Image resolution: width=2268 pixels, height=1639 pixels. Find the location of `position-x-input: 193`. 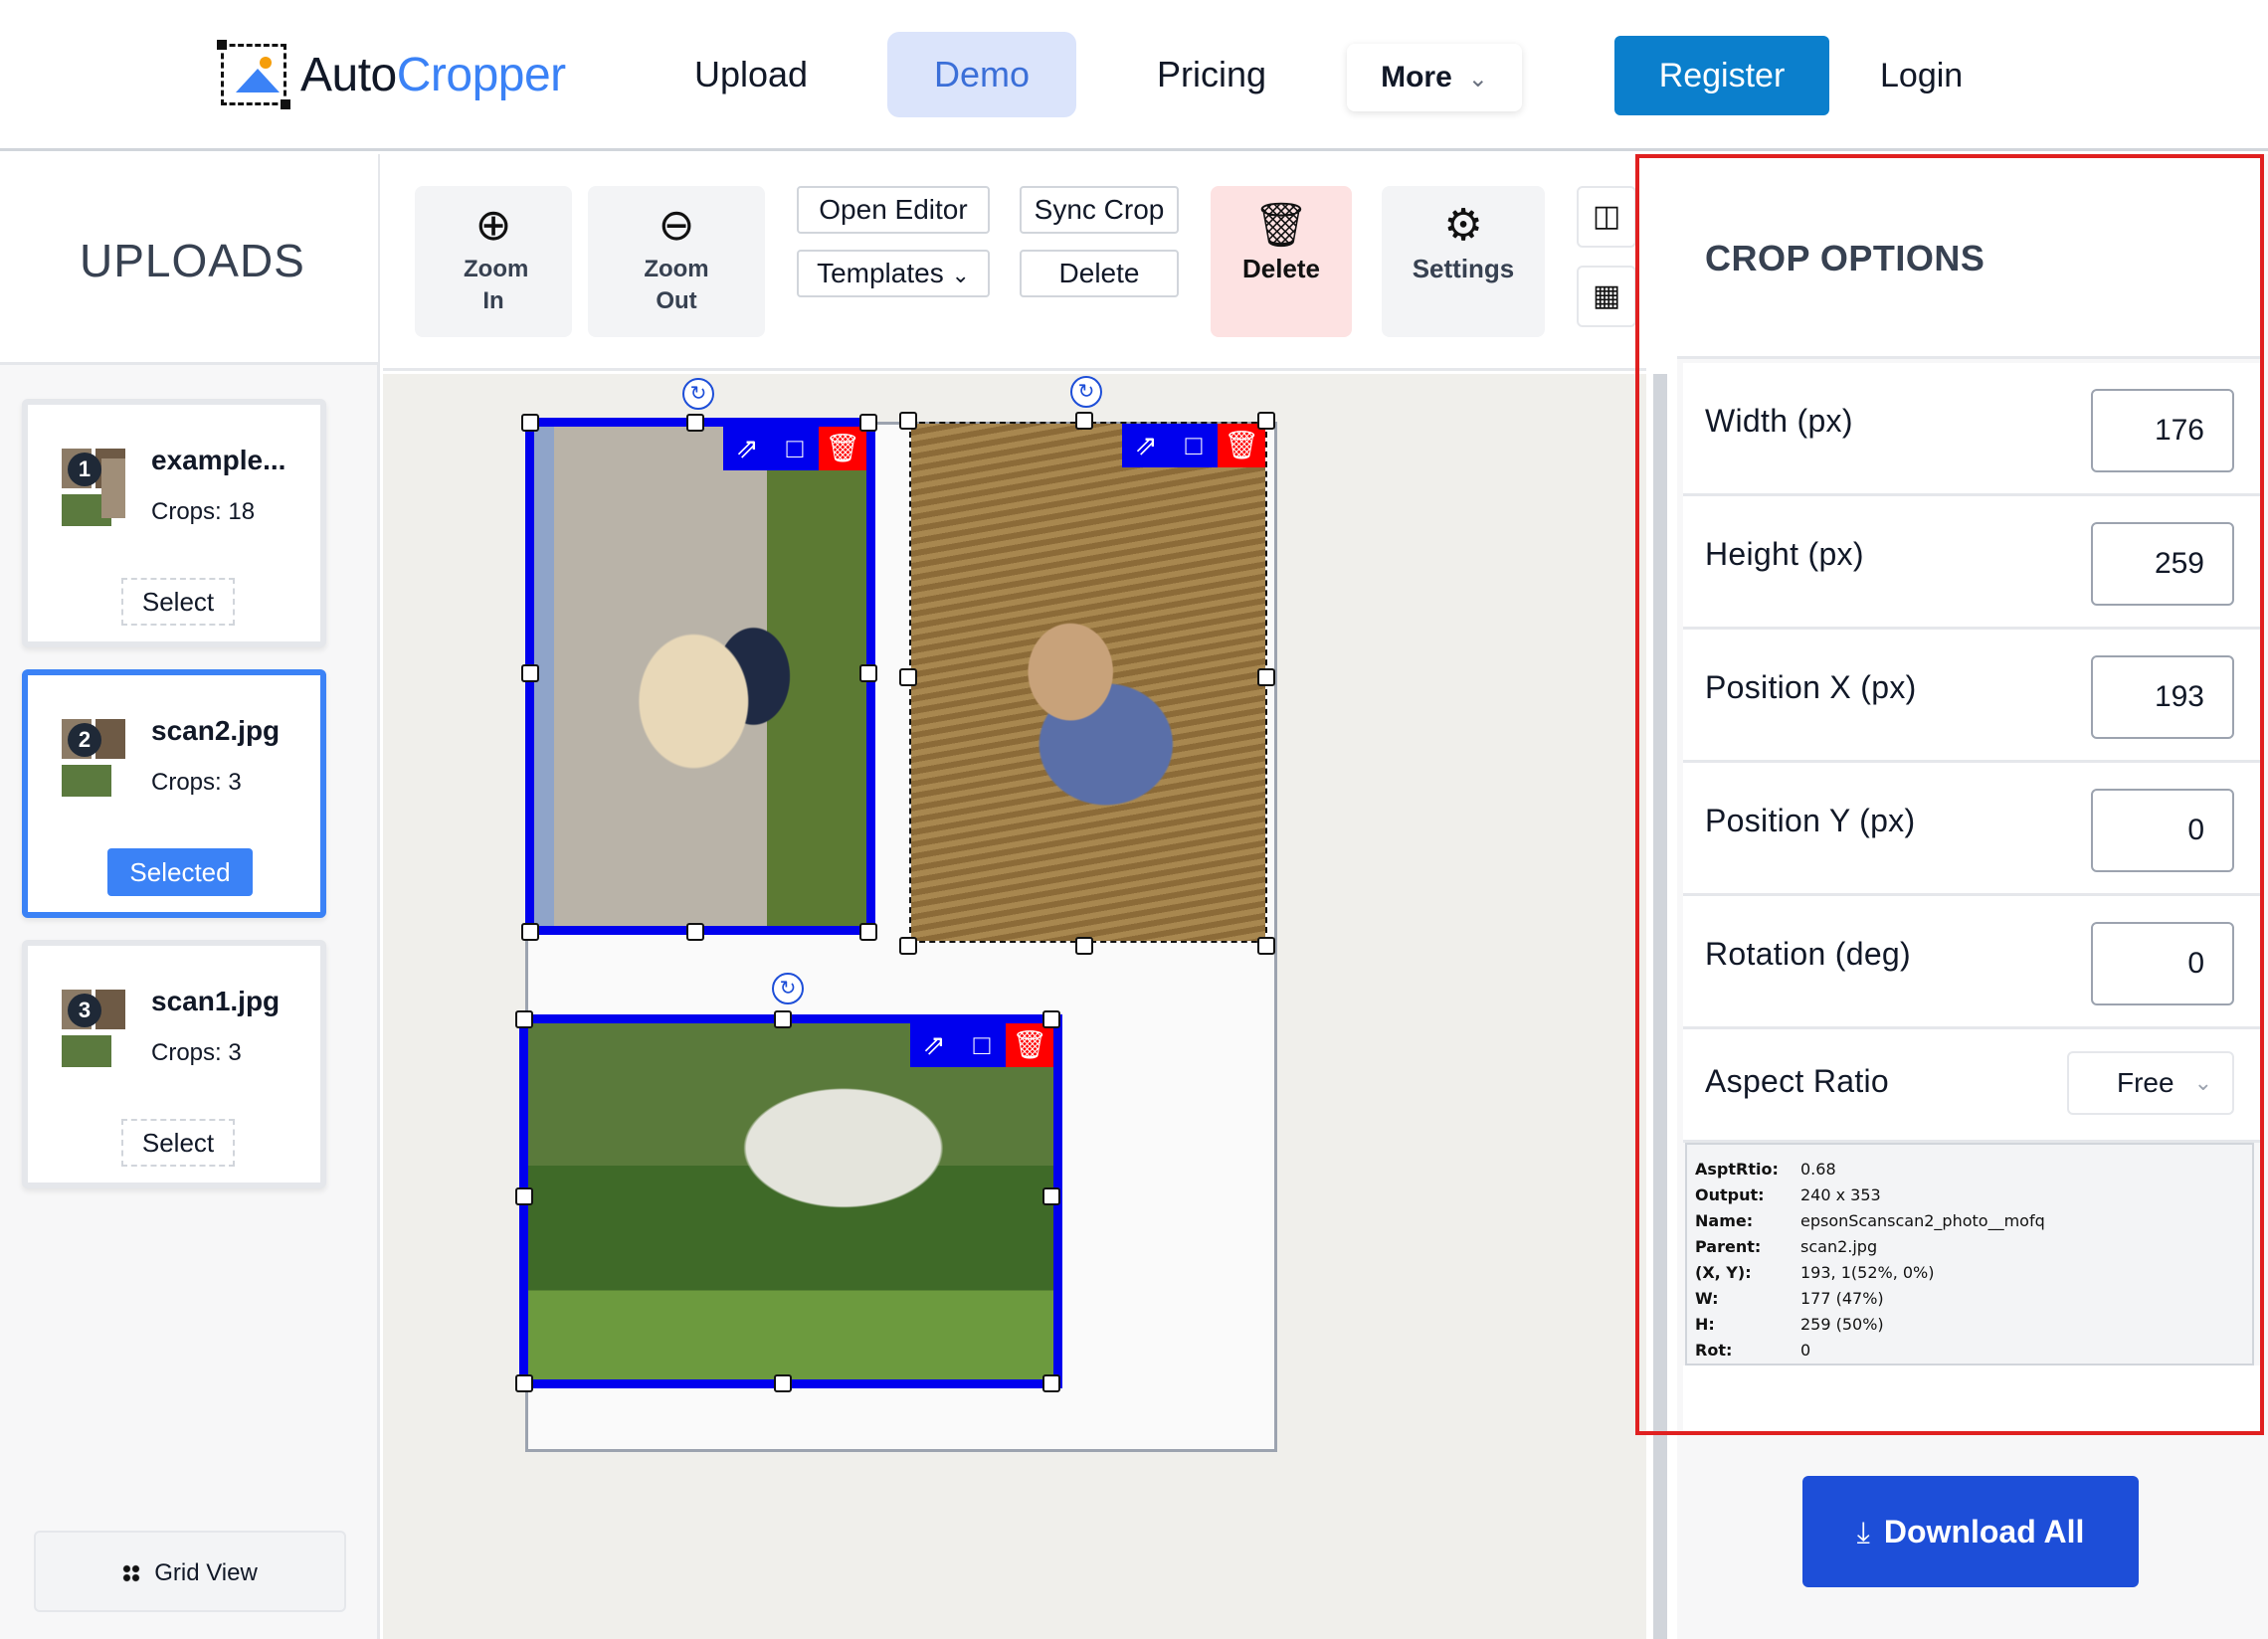

position-x-input: 193 is located at coordinates (2162, 697).